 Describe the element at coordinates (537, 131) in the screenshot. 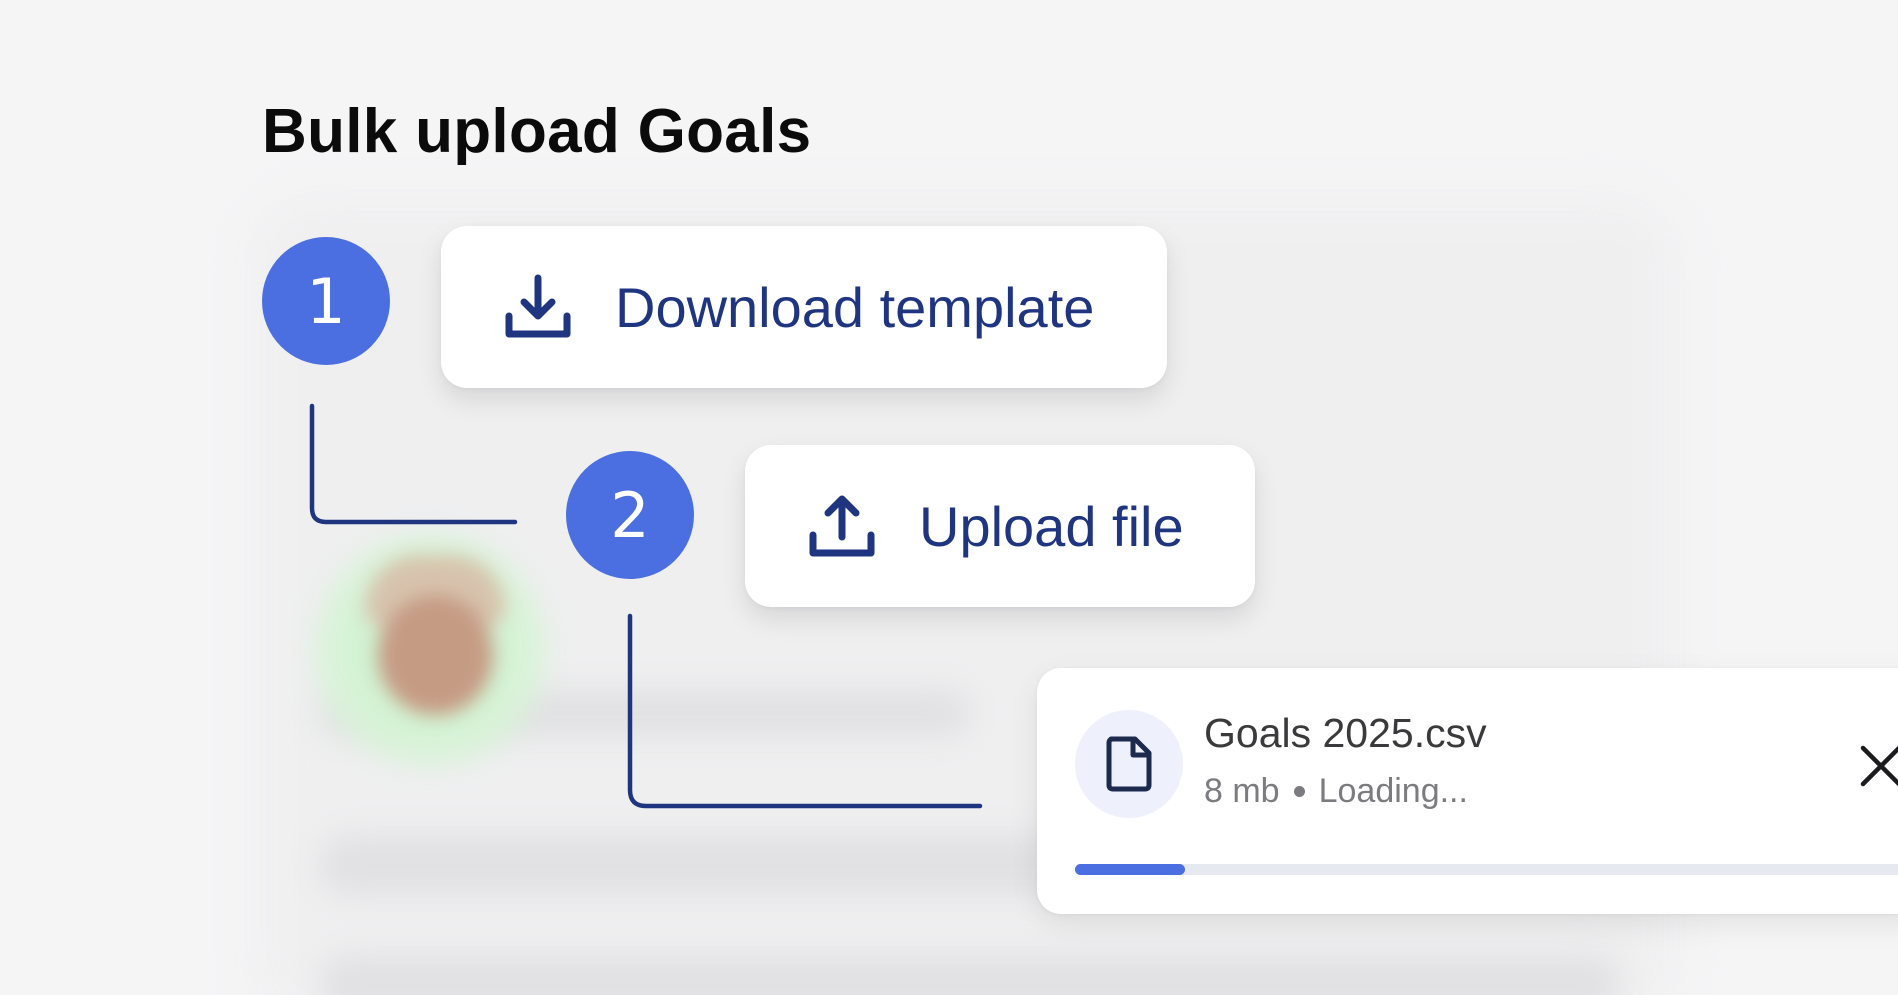

I see `page-title: Bulk upload Goals` at that location.